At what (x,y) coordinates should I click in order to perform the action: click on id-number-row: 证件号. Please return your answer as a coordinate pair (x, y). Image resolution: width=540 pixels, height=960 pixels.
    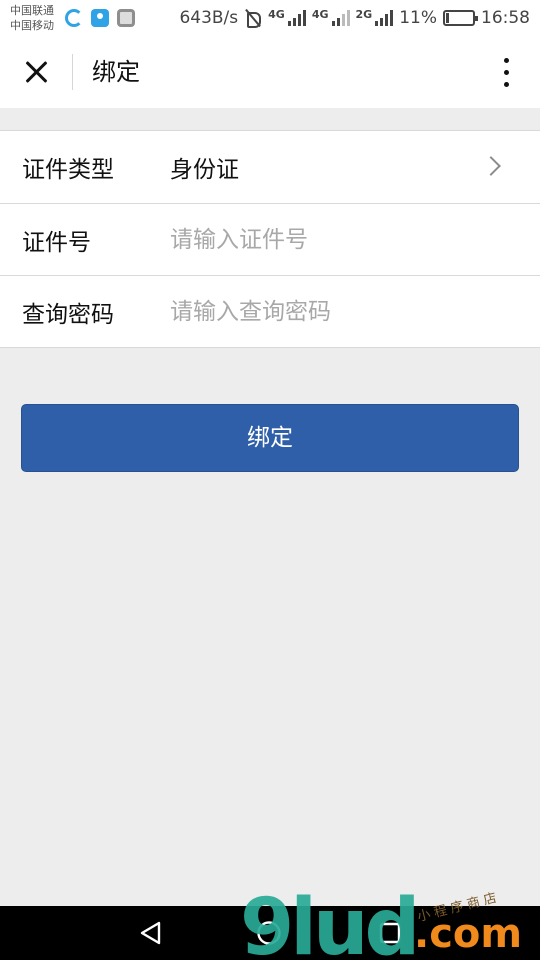
    Looking at the image, I should click on (270, 239).